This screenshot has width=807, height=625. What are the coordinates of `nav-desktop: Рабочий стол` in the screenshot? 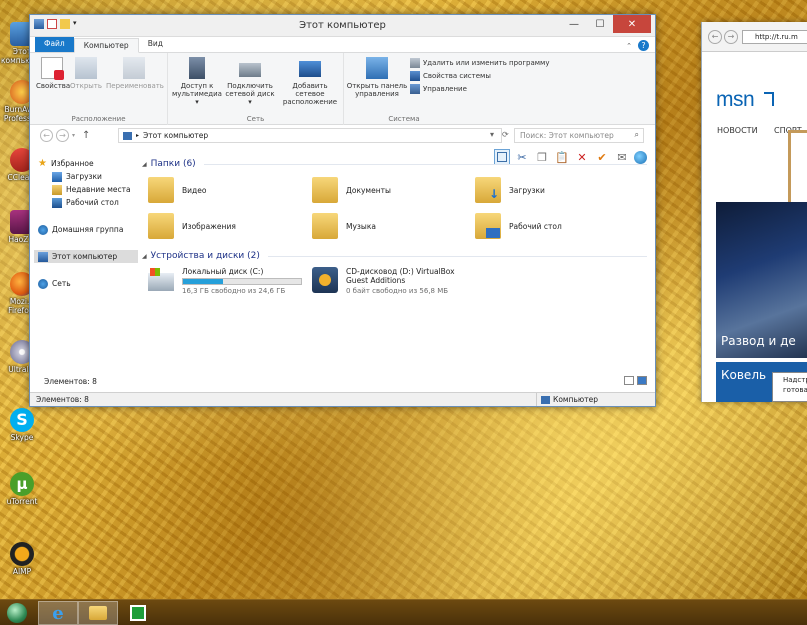 It's located at (88, 202).